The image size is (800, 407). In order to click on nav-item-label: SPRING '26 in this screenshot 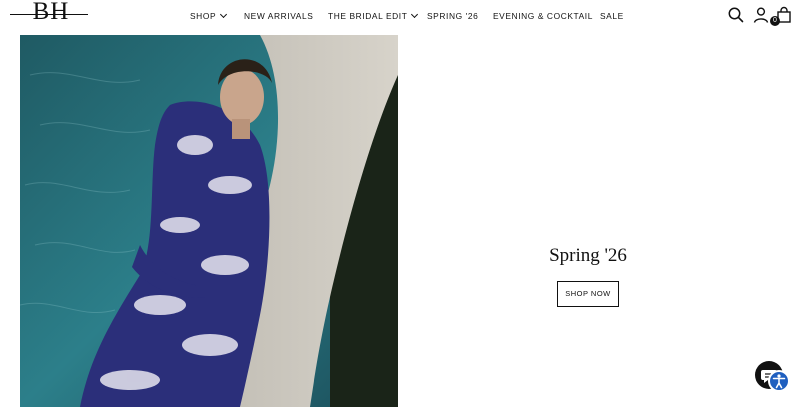, I will do `click(453, 16)`.